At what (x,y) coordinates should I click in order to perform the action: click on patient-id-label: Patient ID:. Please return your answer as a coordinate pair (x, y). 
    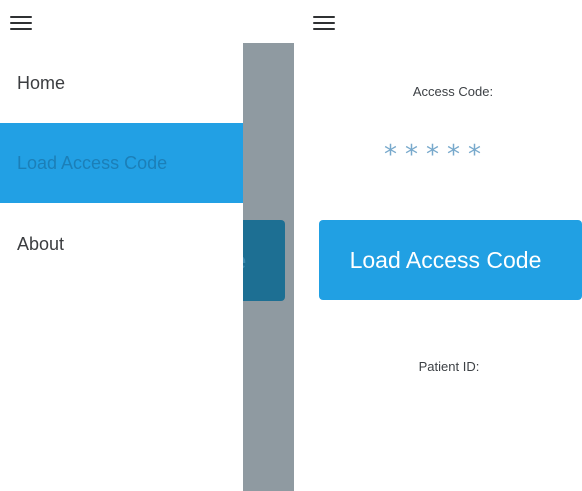
    Looking at the image, I should click on (449, 366).